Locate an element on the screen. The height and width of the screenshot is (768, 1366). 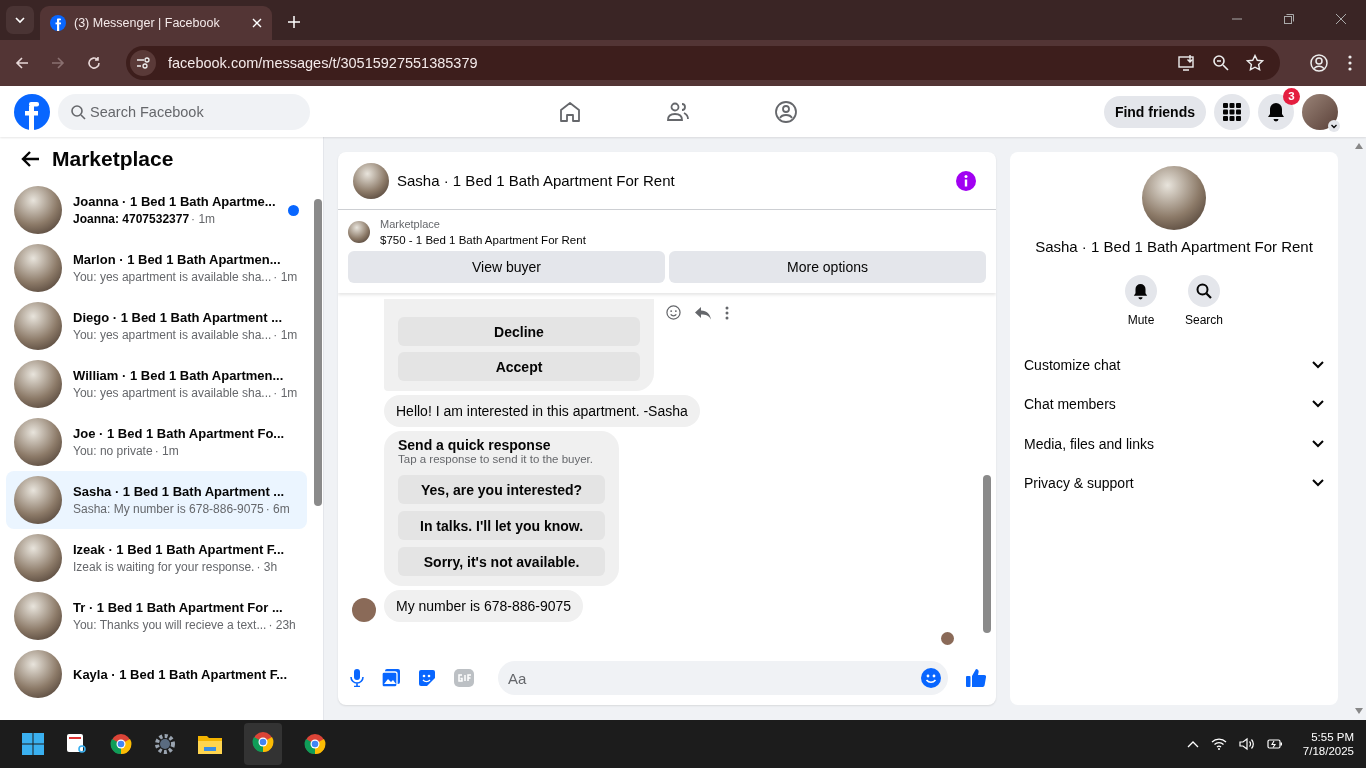
section-header: Chat members is located at coordinates (1174, 404).